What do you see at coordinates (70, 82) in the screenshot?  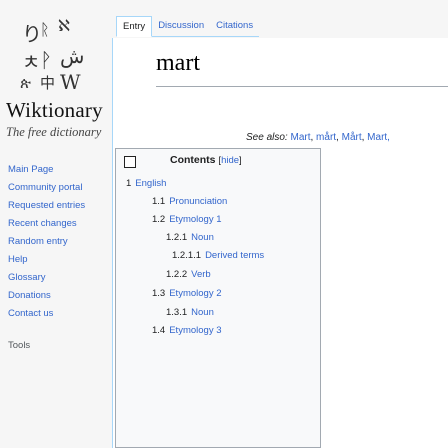 I see `logo-glyph: W` at bounding box center [70, 82].